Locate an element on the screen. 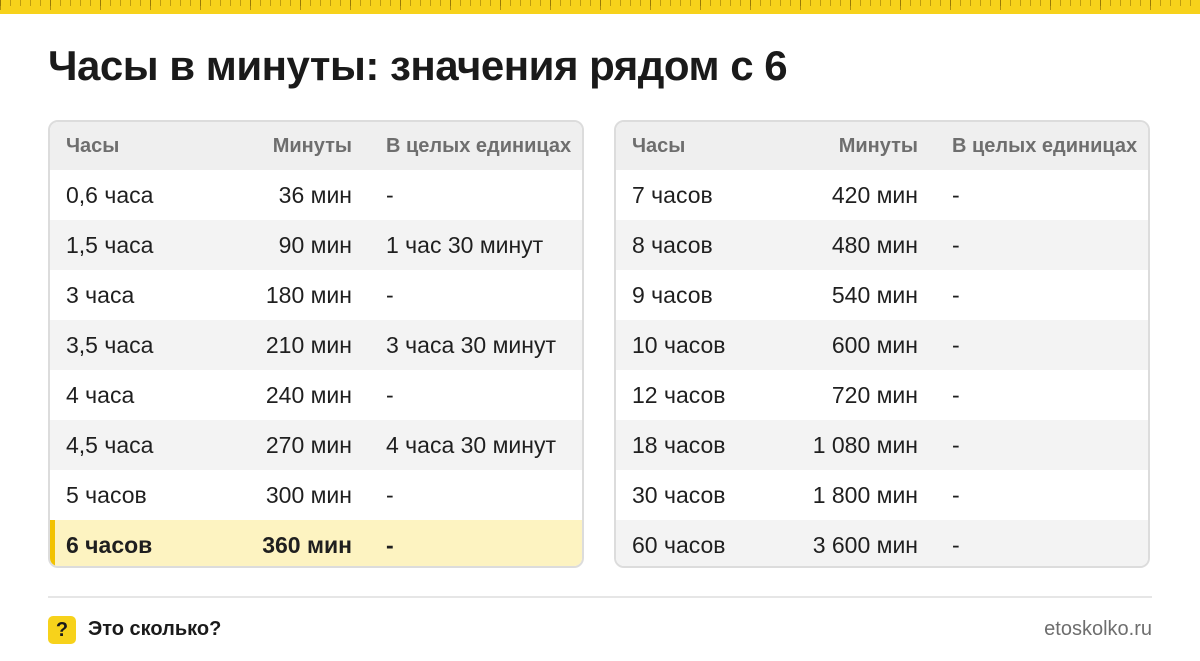 The height and width of the screenshot is (661, 1200). table-row: 8 часов 480 мин - is located at coordinates (882, 245).